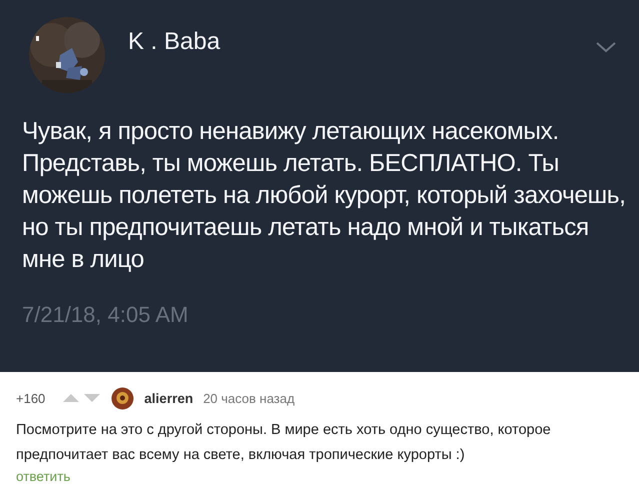 The width and height of the screenshot is (639, 502). What do you see at coordinates (606, 47) in the screenshot?
I see `chevron-down-icon` at bounding box center [606, 47].